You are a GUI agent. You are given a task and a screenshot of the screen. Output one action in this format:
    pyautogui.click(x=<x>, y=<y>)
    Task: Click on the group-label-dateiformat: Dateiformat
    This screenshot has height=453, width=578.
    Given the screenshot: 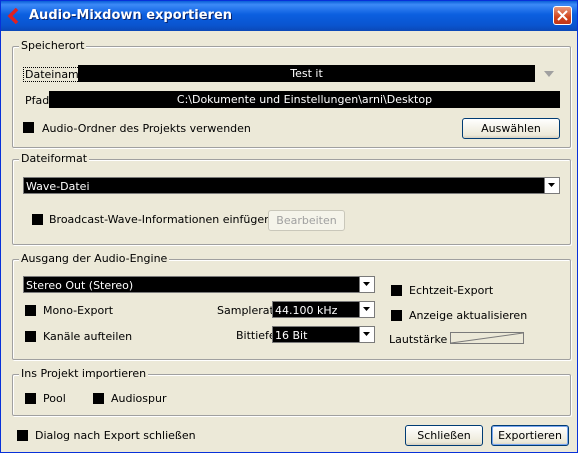 What is the action you would take?
    pyautogui.click(x=54, y=158)
    